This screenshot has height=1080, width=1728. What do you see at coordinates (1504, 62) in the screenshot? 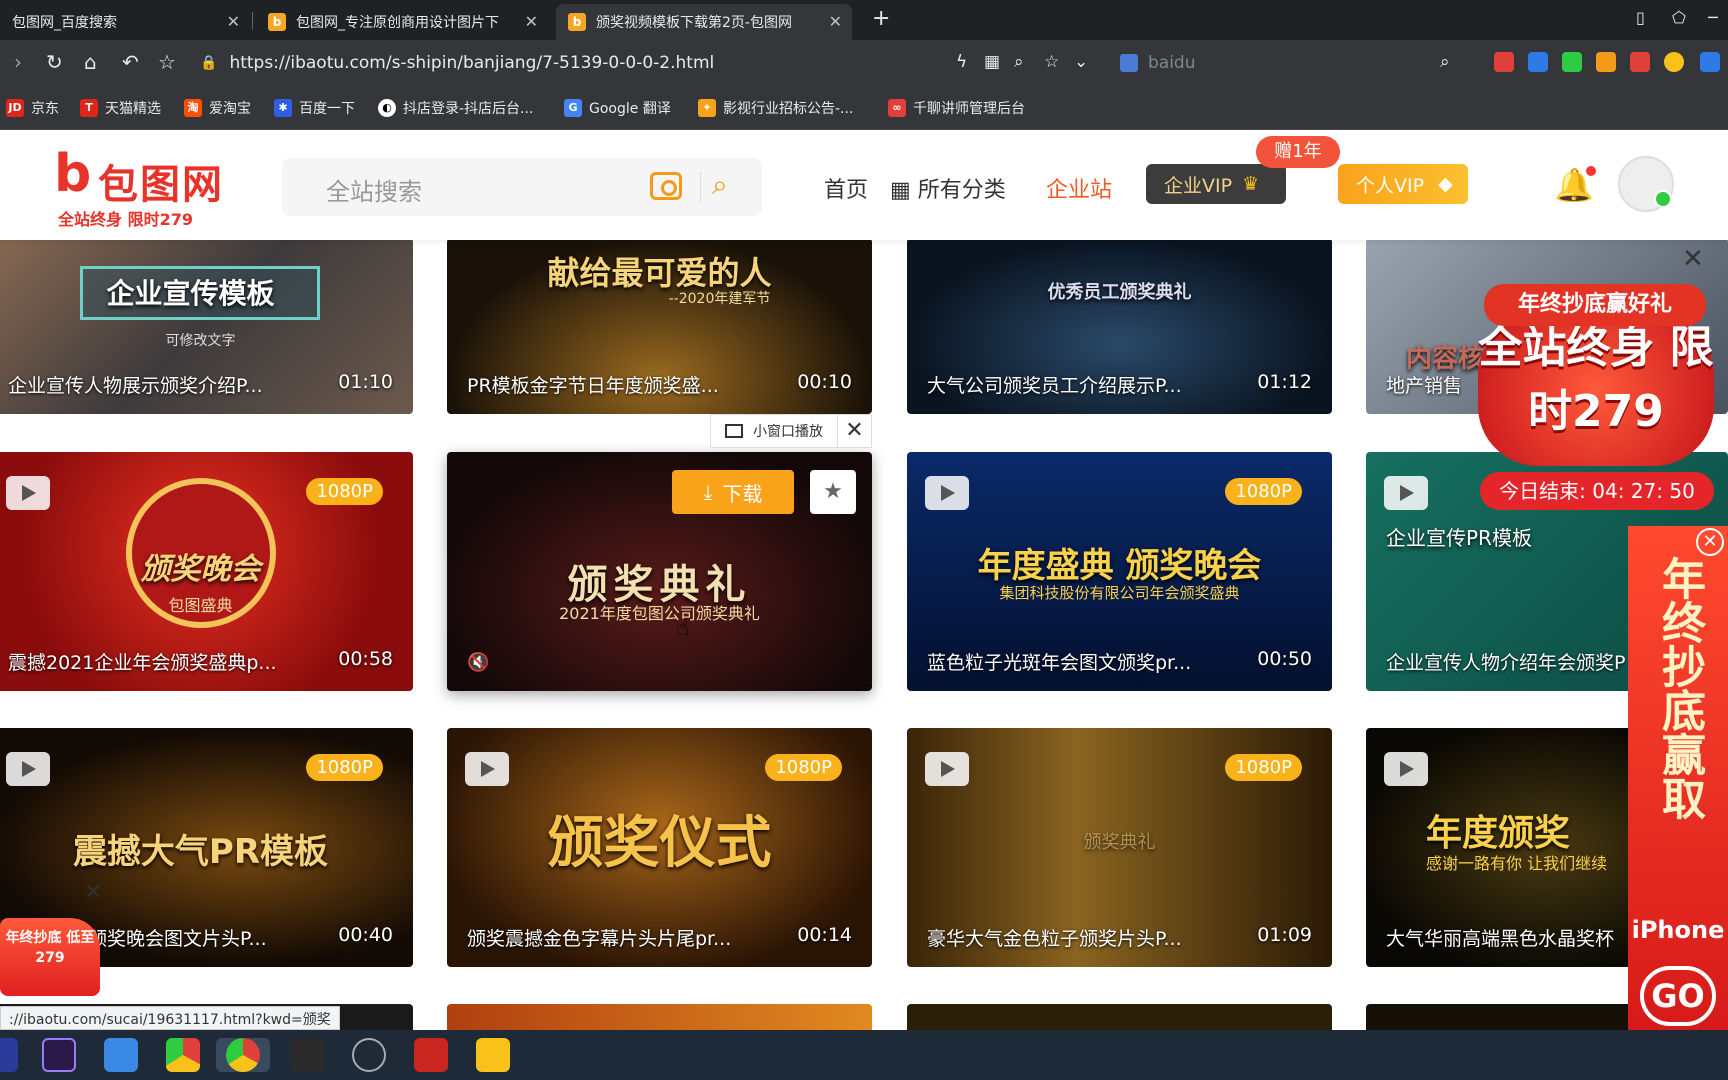
I see `extension-red-icon` at bounding box center [1504, 62].